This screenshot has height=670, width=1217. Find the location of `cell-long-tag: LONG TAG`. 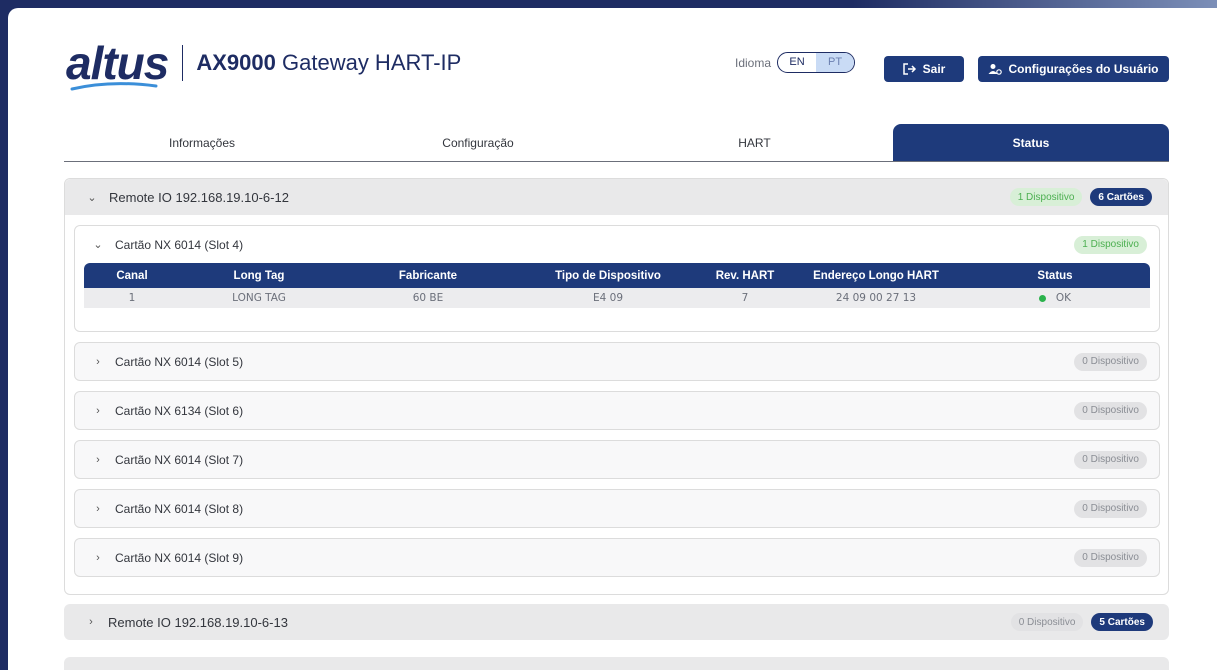

cell-long-tag: LONG TAG is located at coordinates (259, 298).